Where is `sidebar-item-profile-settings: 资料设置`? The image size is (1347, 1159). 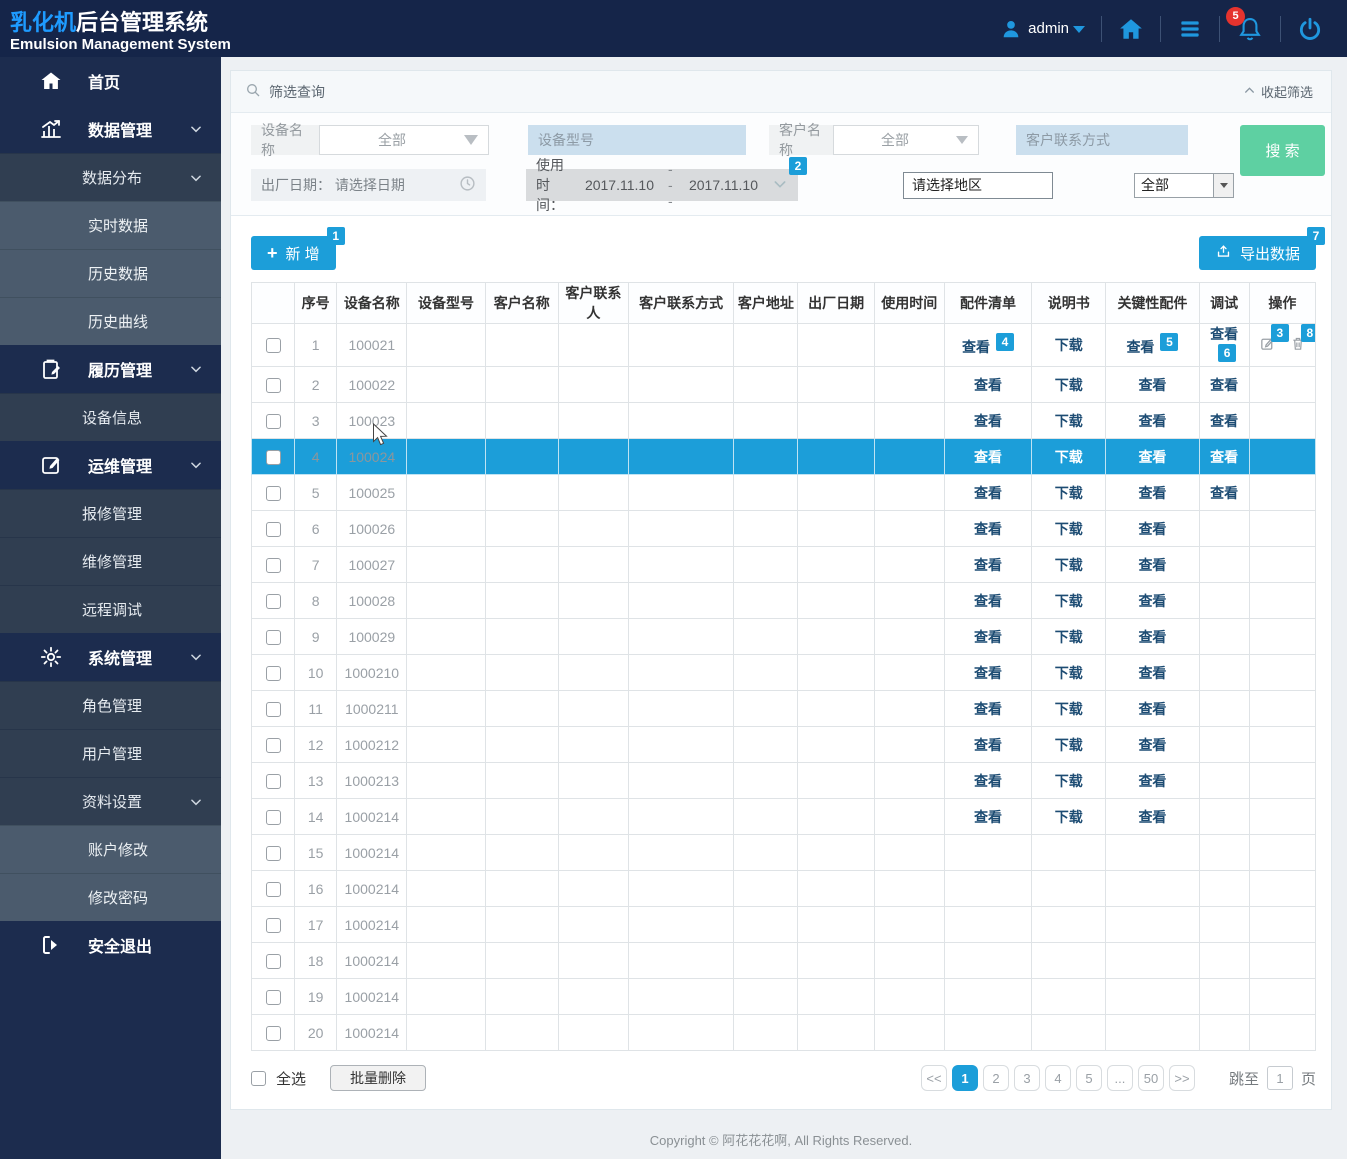
sidebar-item-profile-settings: 资料设置 is located at coordinates (110, 801).